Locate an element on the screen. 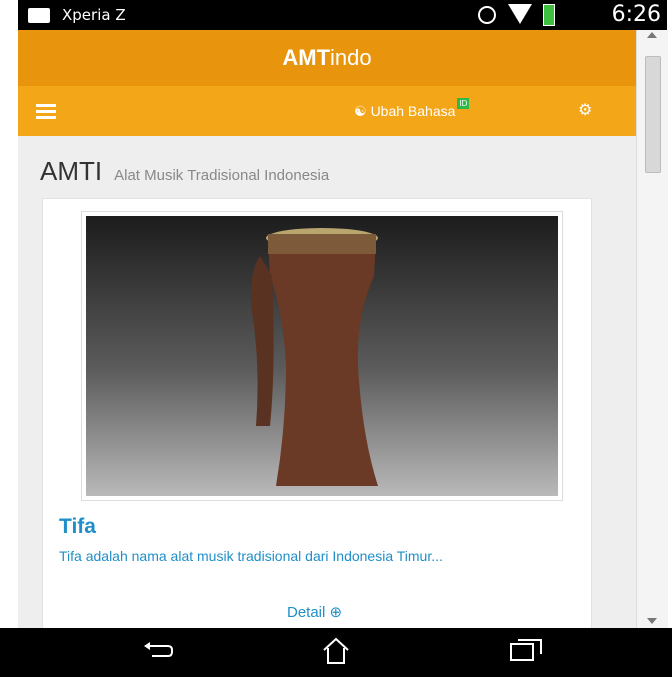 The height and width of the screenshot is (677, 672). language-badge: ID is located at coordinates (463, 103).